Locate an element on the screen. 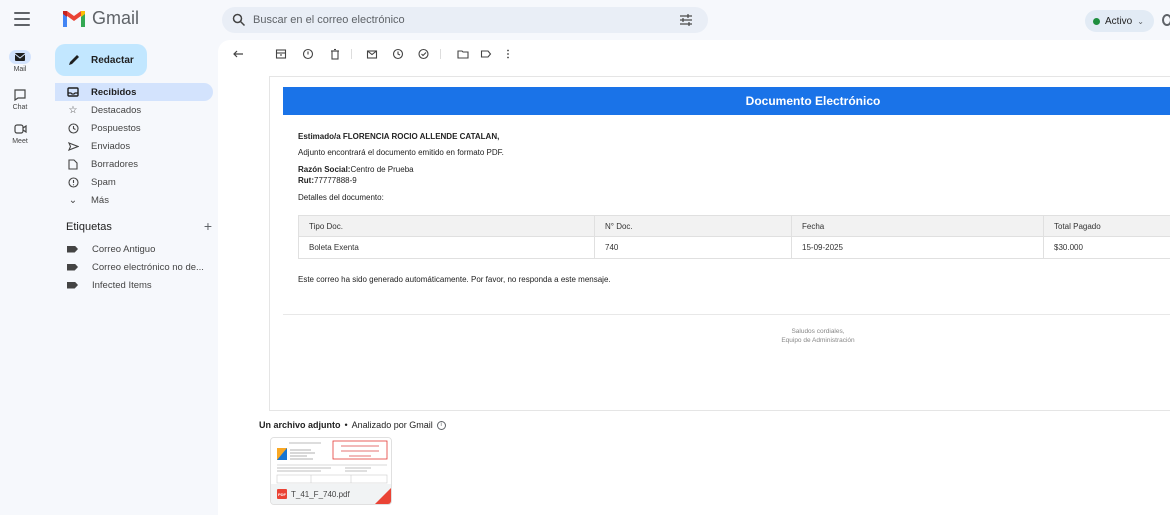 This screenshot has width=1170, height=515. nav-item-snoozed: Pospuestos is located at coordinates (134, 128).